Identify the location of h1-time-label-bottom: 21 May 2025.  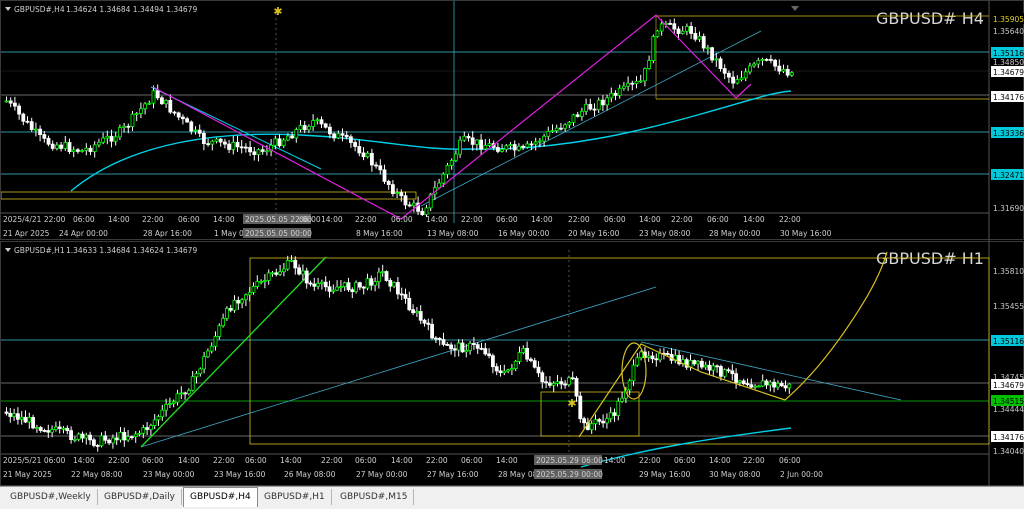
(27, 474).